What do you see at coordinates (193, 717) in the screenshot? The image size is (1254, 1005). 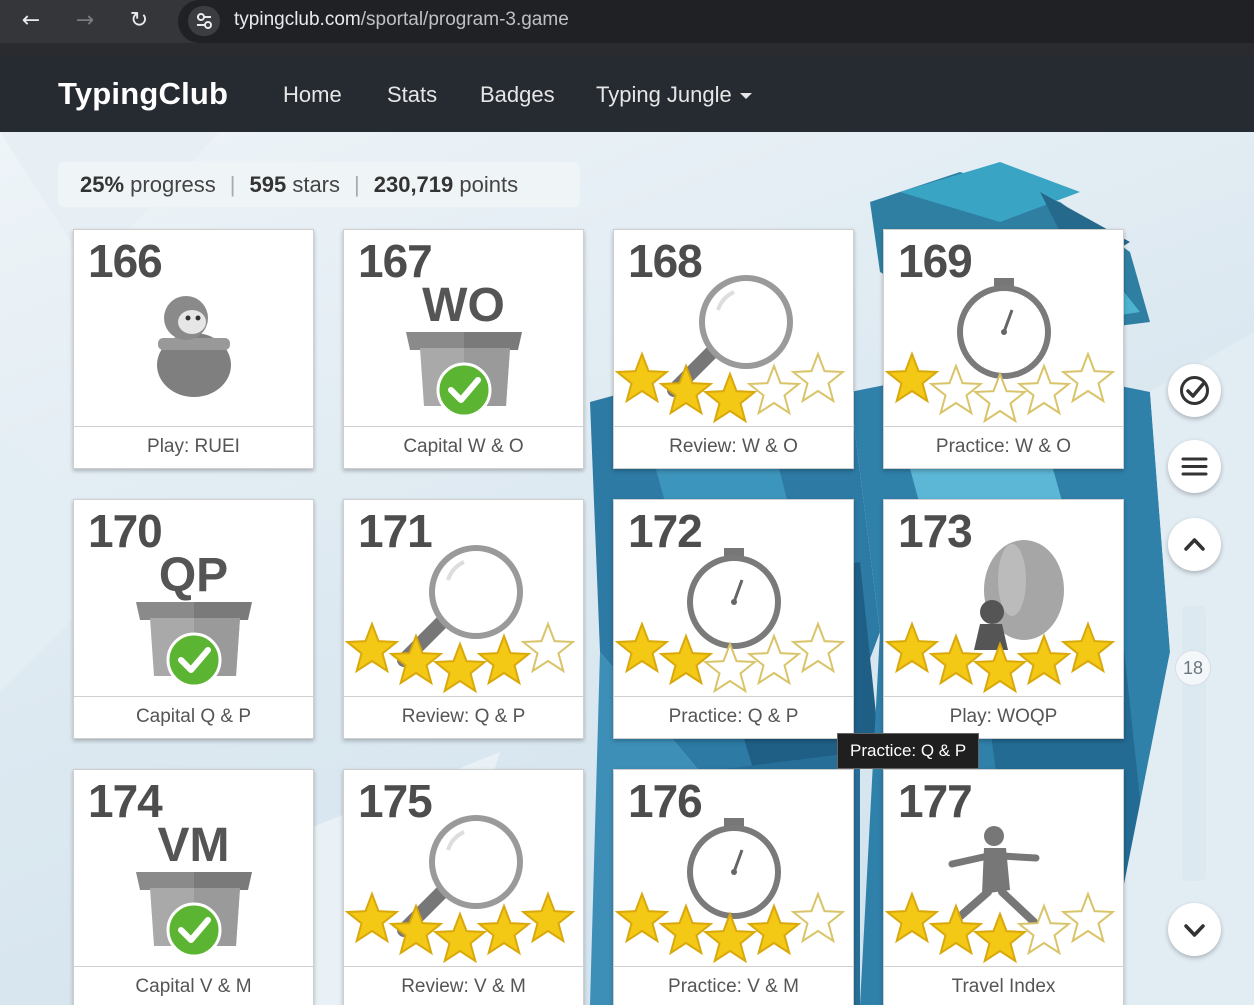 I see `lesson-title: Capital Q & P` at bounding box center [193, 717].